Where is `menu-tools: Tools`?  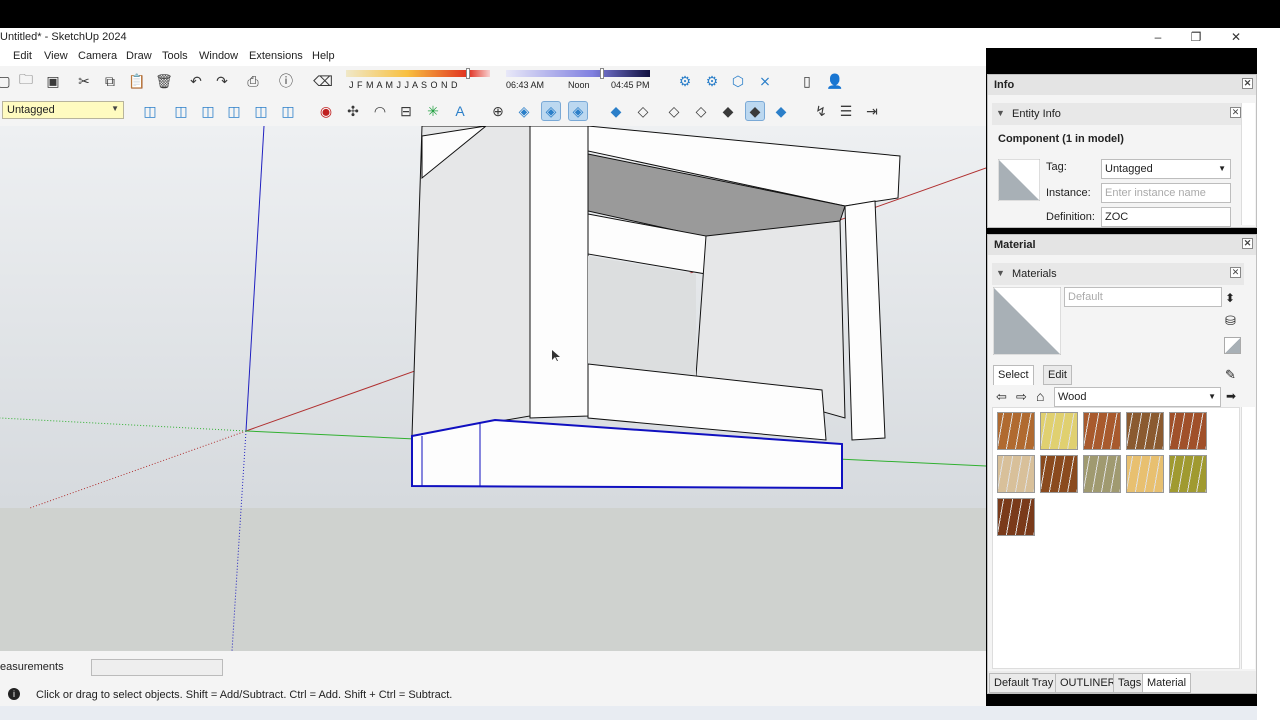 menu-tools: Tools is located at coordinates (175, 56).